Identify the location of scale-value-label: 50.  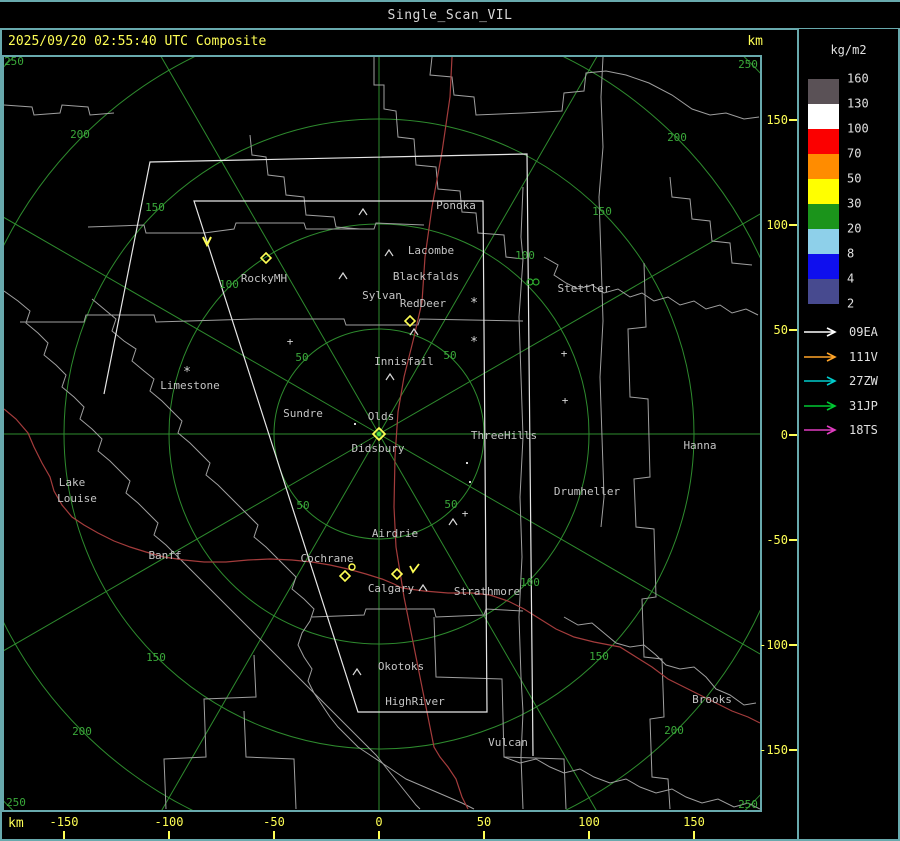
(854, 178).